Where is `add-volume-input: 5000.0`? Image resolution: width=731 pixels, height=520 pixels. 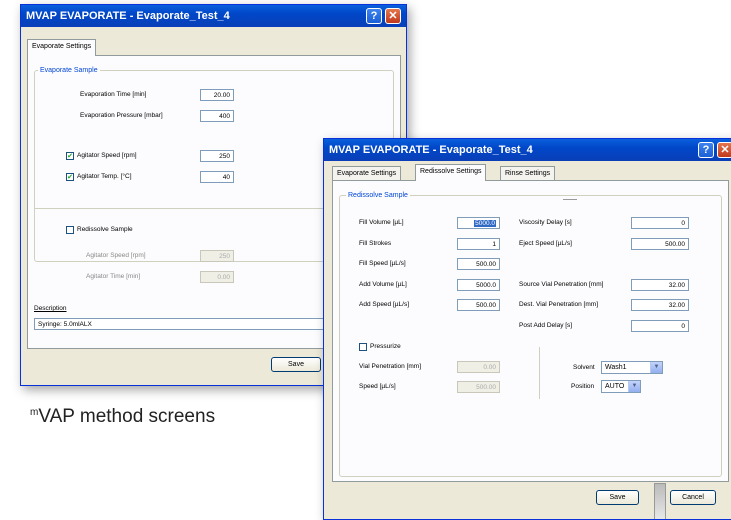
add-volume-input: 5000.0 is located at coordinates (478, 285).